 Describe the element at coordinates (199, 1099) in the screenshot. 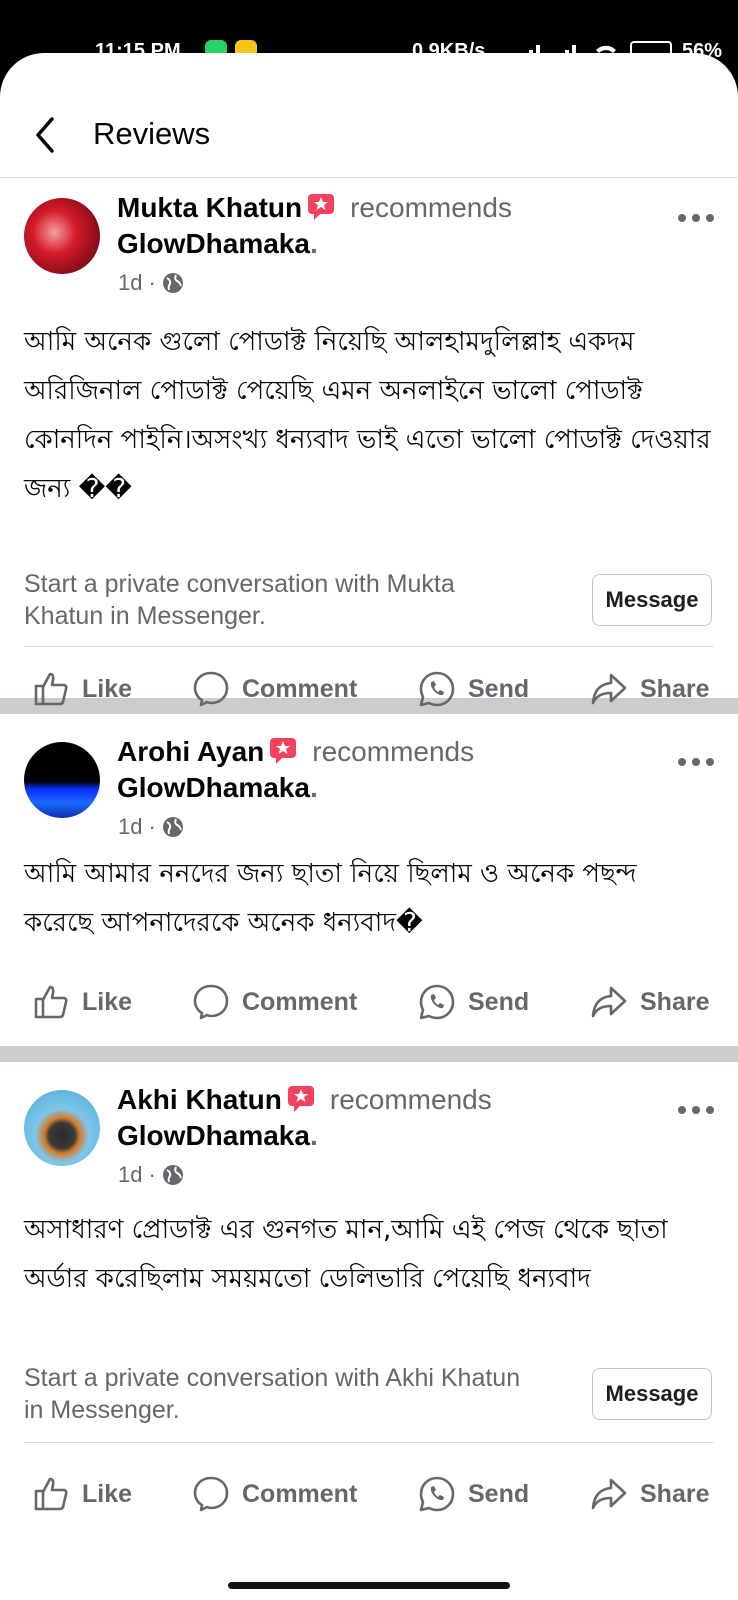

I see `author-name: Akhi Khatun` at that location.